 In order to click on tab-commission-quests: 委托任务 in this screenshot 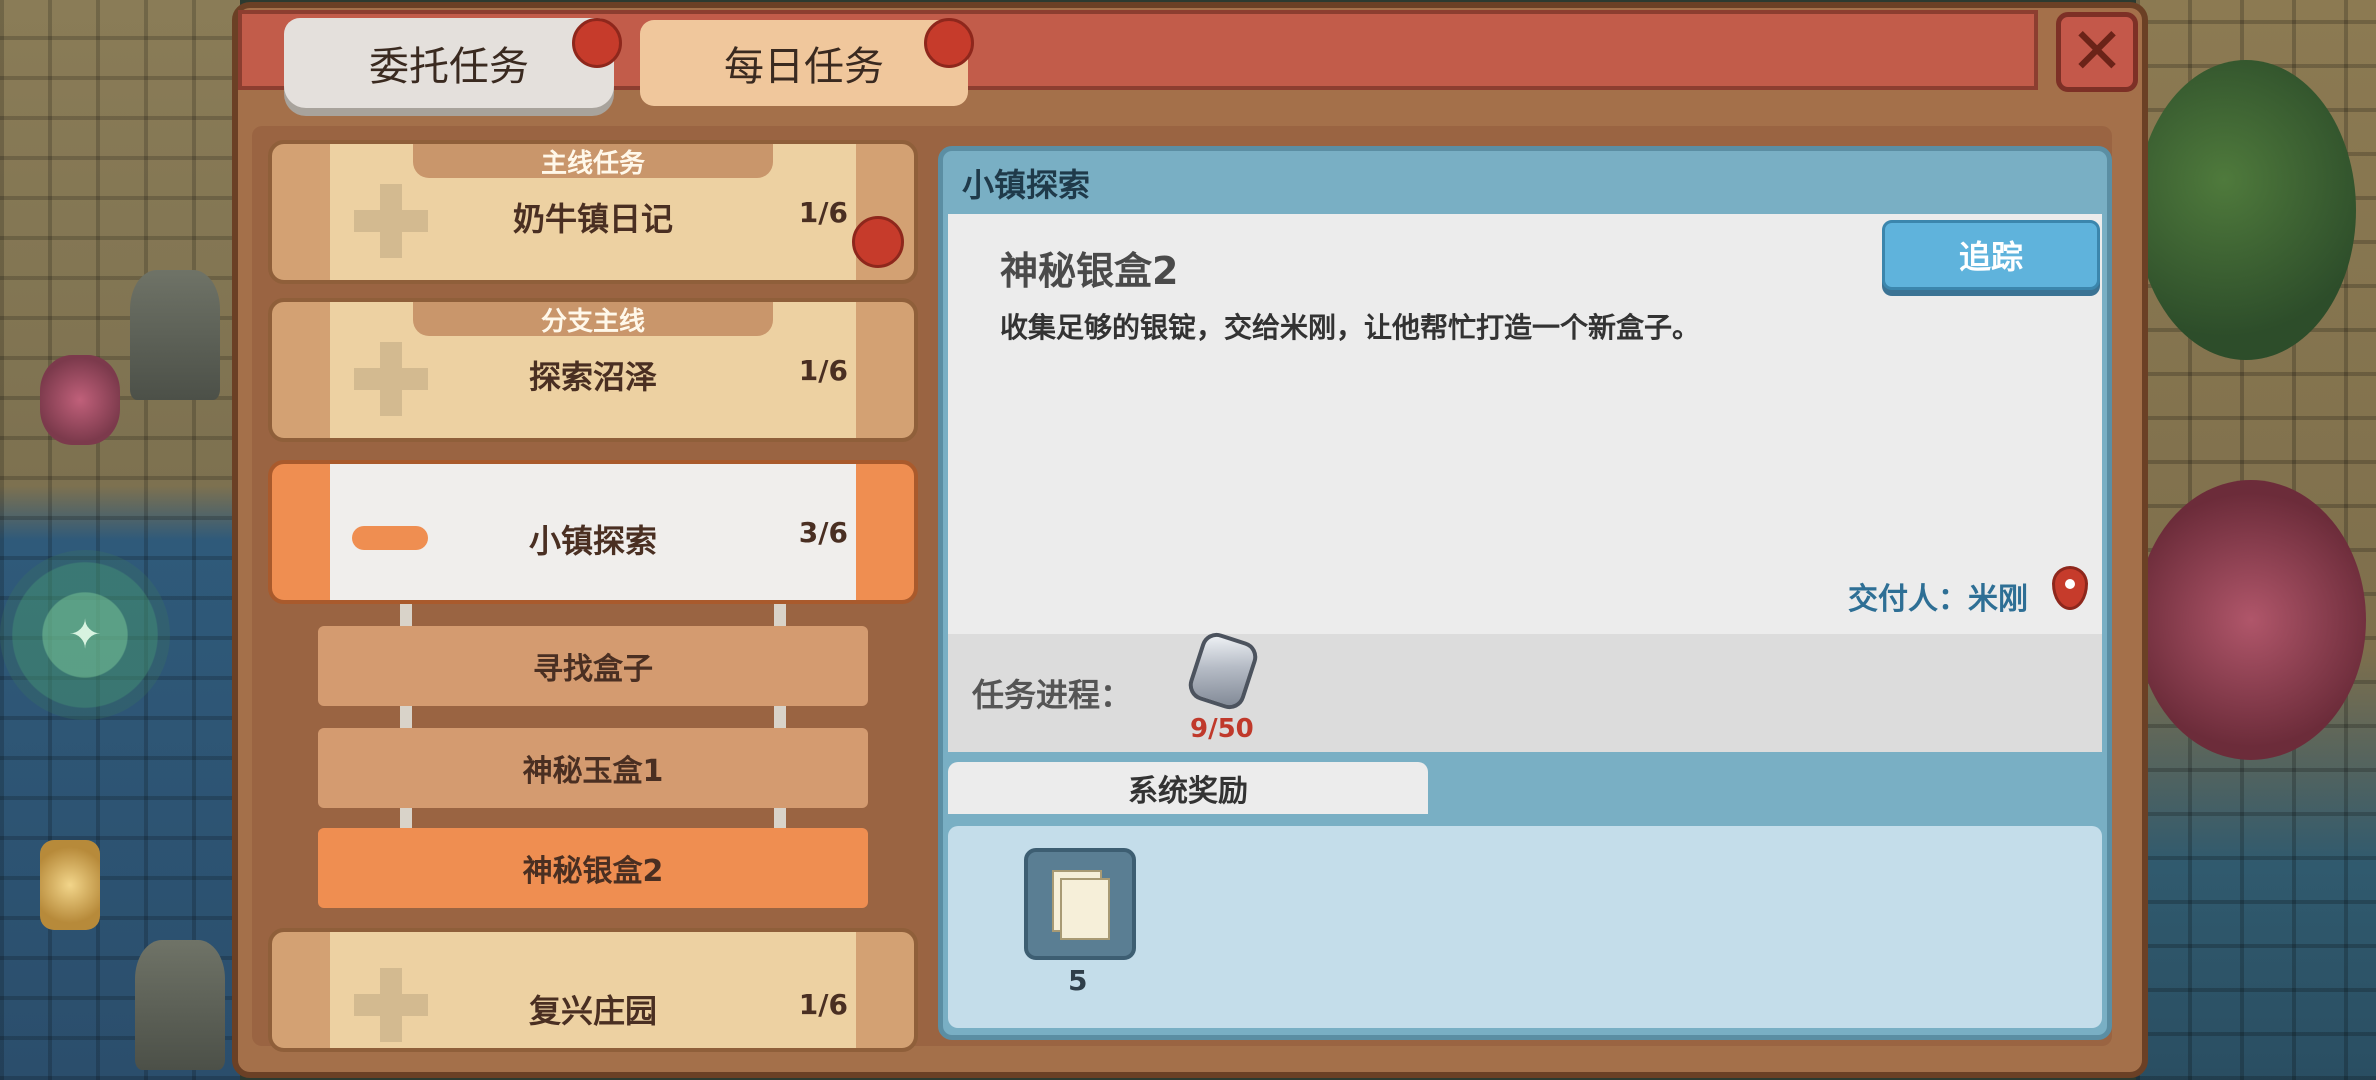, I will do `click(449, 63)`.